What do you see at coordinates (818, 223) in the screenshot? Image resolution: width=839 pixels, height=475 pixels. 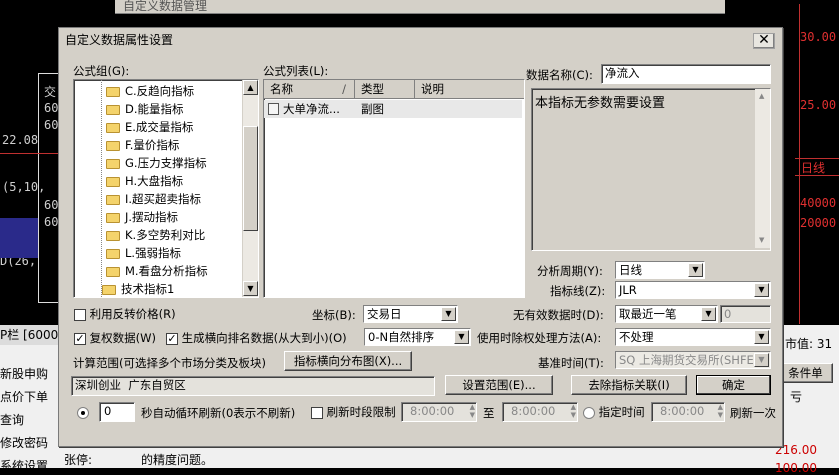 I see `volume-label: 20000` at bounding box center [818, 223].